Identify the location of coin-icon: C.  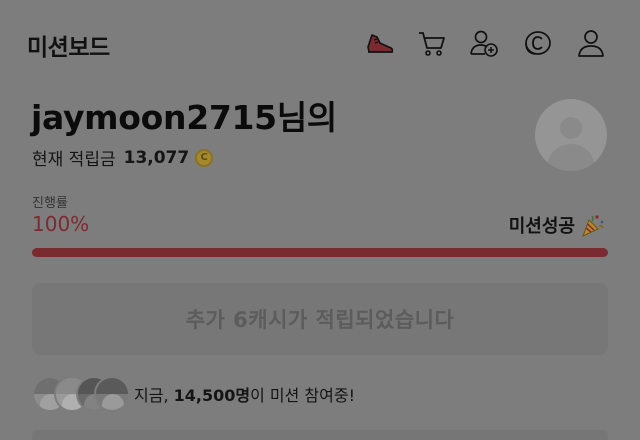
(204, 157).